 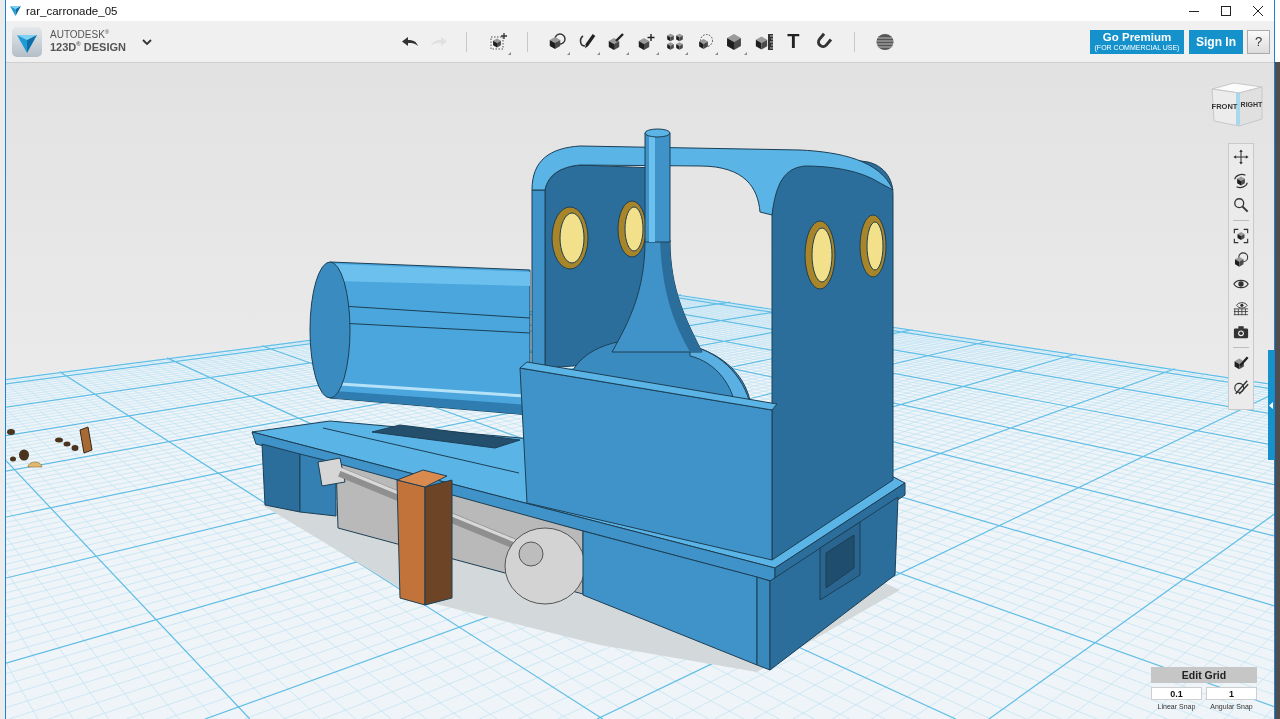 I want to click on four-cubes-icon, so click(x=675, y=41).